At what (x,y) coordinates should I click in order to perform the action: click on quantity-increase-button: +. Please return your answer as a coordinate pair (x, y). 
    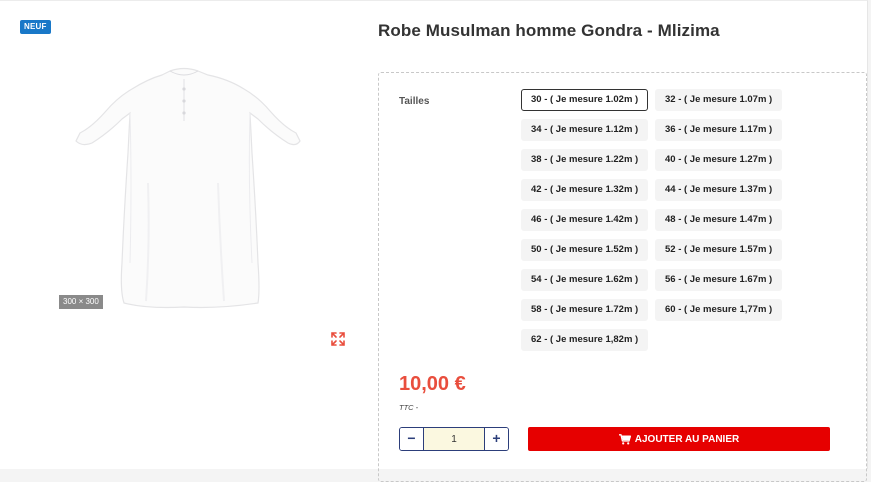
    Looking at the image, I should click on (496, 439).